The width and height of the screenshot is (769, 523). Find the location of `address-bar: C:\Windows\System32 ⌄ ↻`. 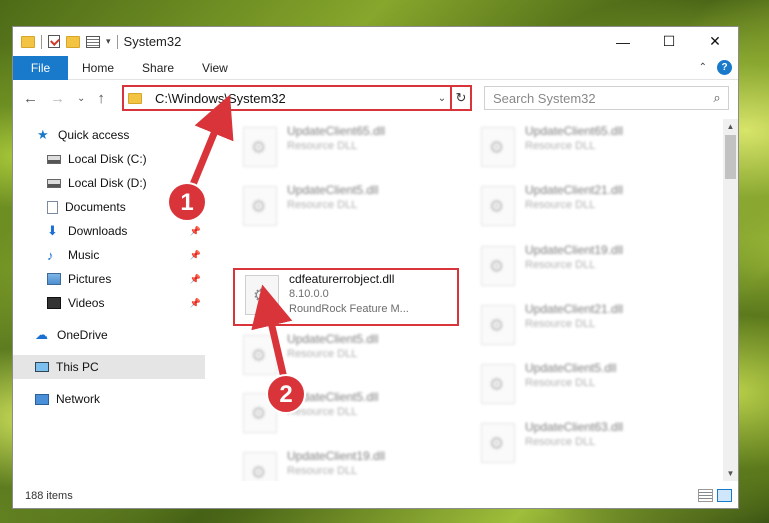

address-bar: C:\Windows\System32 ⌄ ↻ is located at coordinates (297, 98).